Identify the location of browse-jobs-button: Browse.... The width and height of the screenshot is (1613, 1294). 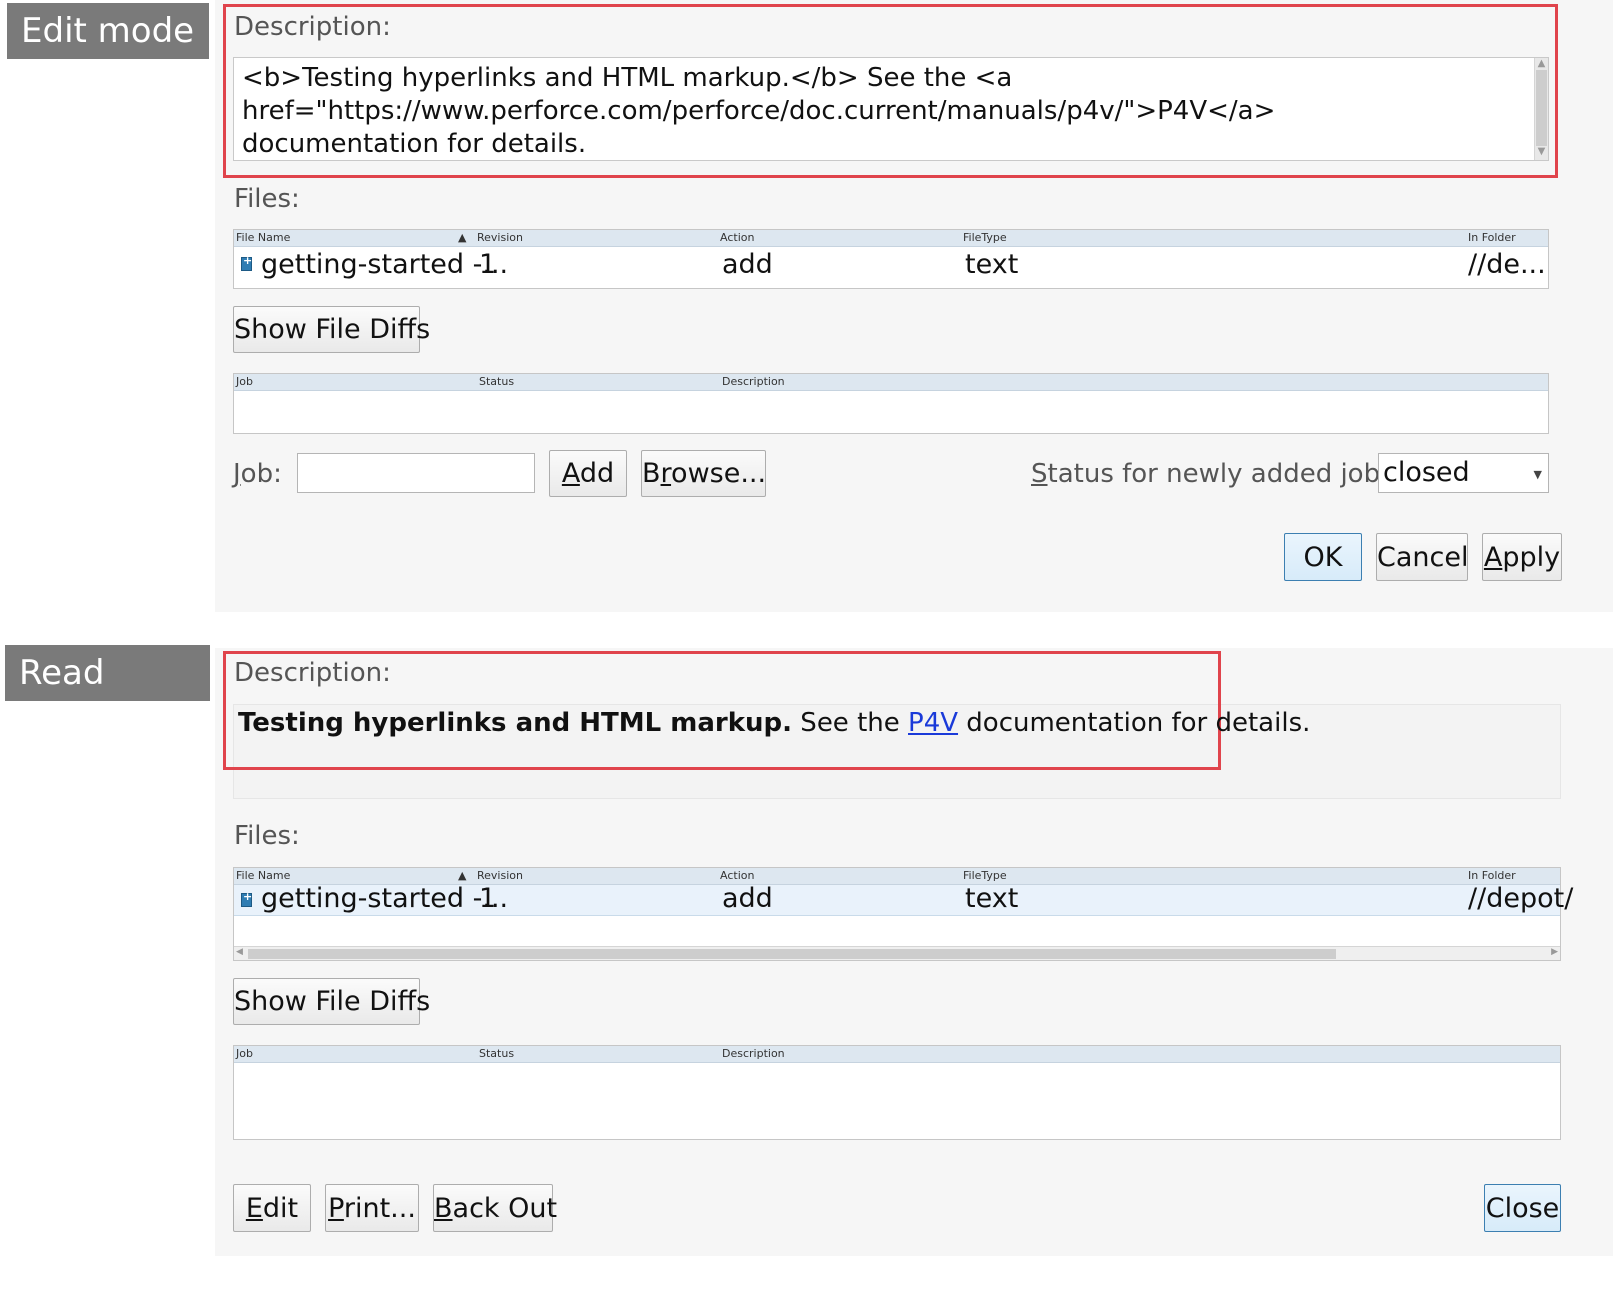
(703, 473).